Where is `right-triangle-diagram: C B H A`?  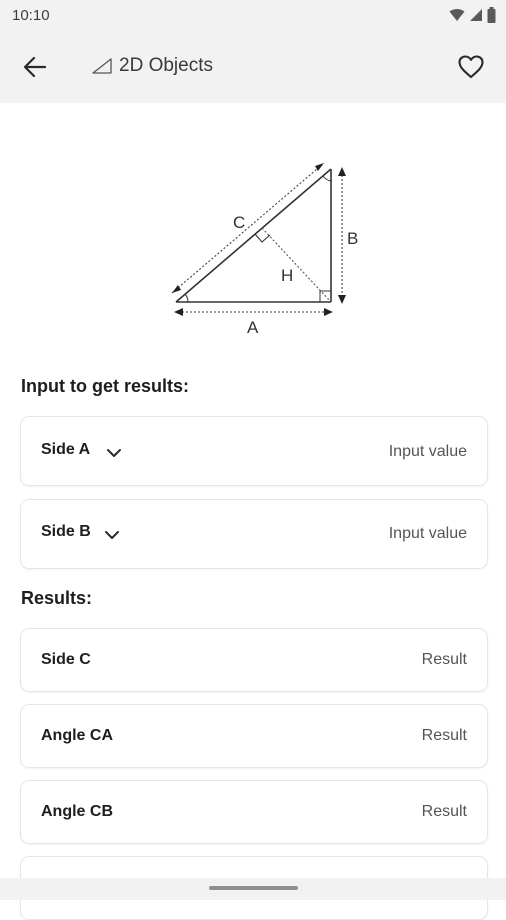 right-triangle-diagram: C B H A is located at coordinates (264, 249).